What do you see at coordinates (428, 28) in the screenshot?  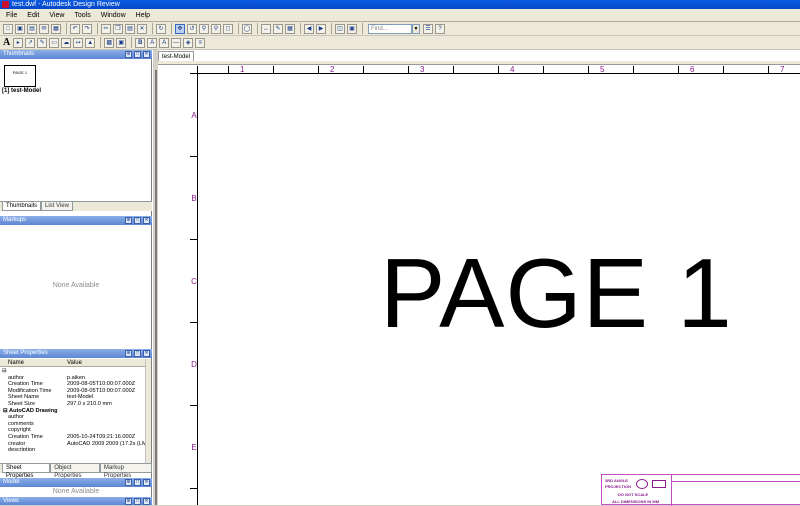 I see `find-options-icon: ☰` at bounding box center [428, 28].